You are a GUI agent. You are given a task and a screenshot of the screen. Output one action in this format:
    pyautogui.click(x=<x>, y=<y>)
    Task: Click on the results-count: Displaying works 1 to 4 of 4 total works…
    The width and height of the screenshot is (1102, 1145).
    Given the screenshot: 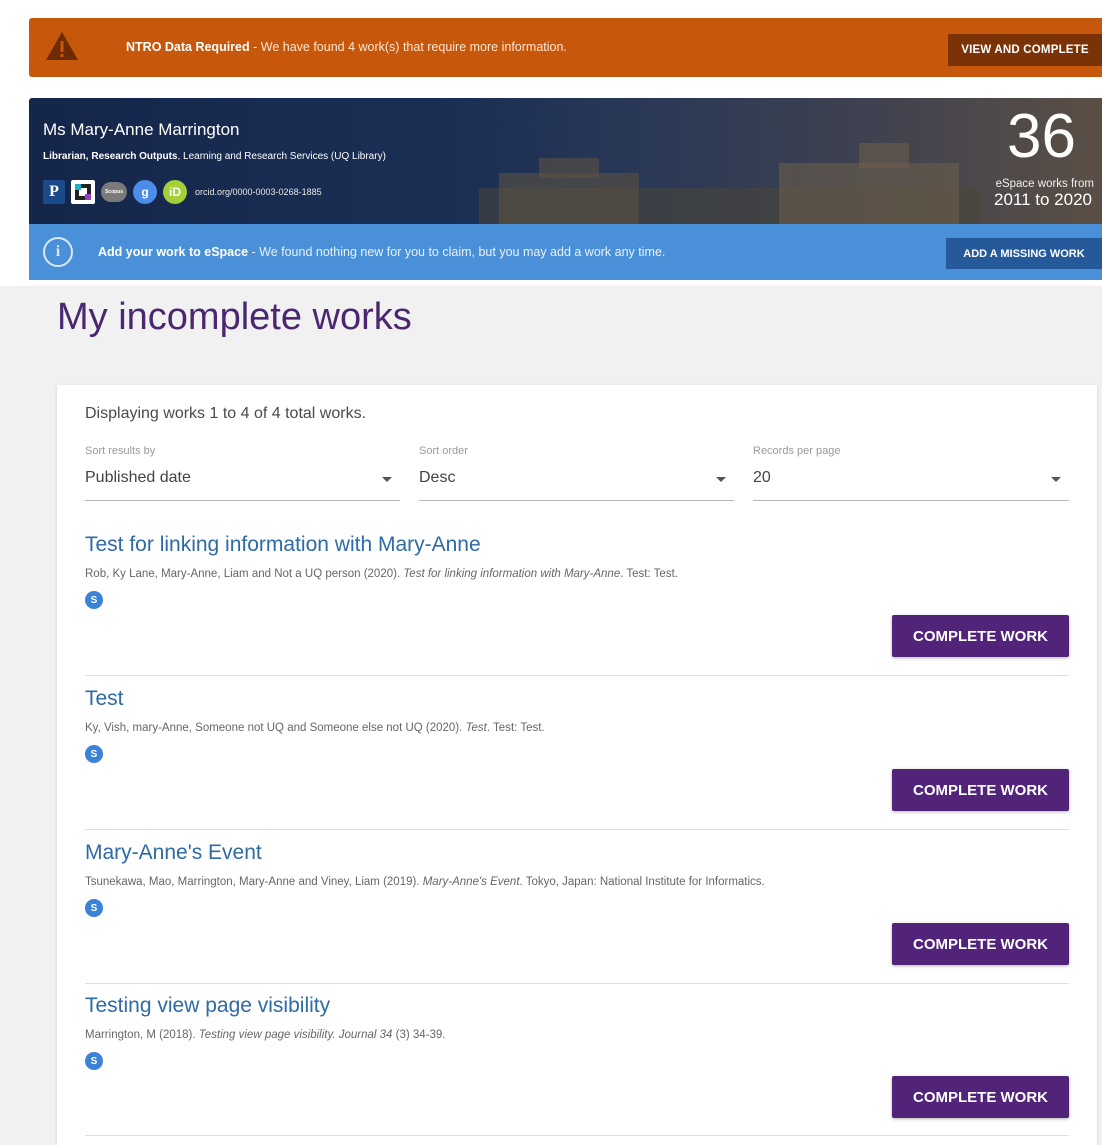 What is the action you would take?
    pyautogui.click(x=226, y=413)
    